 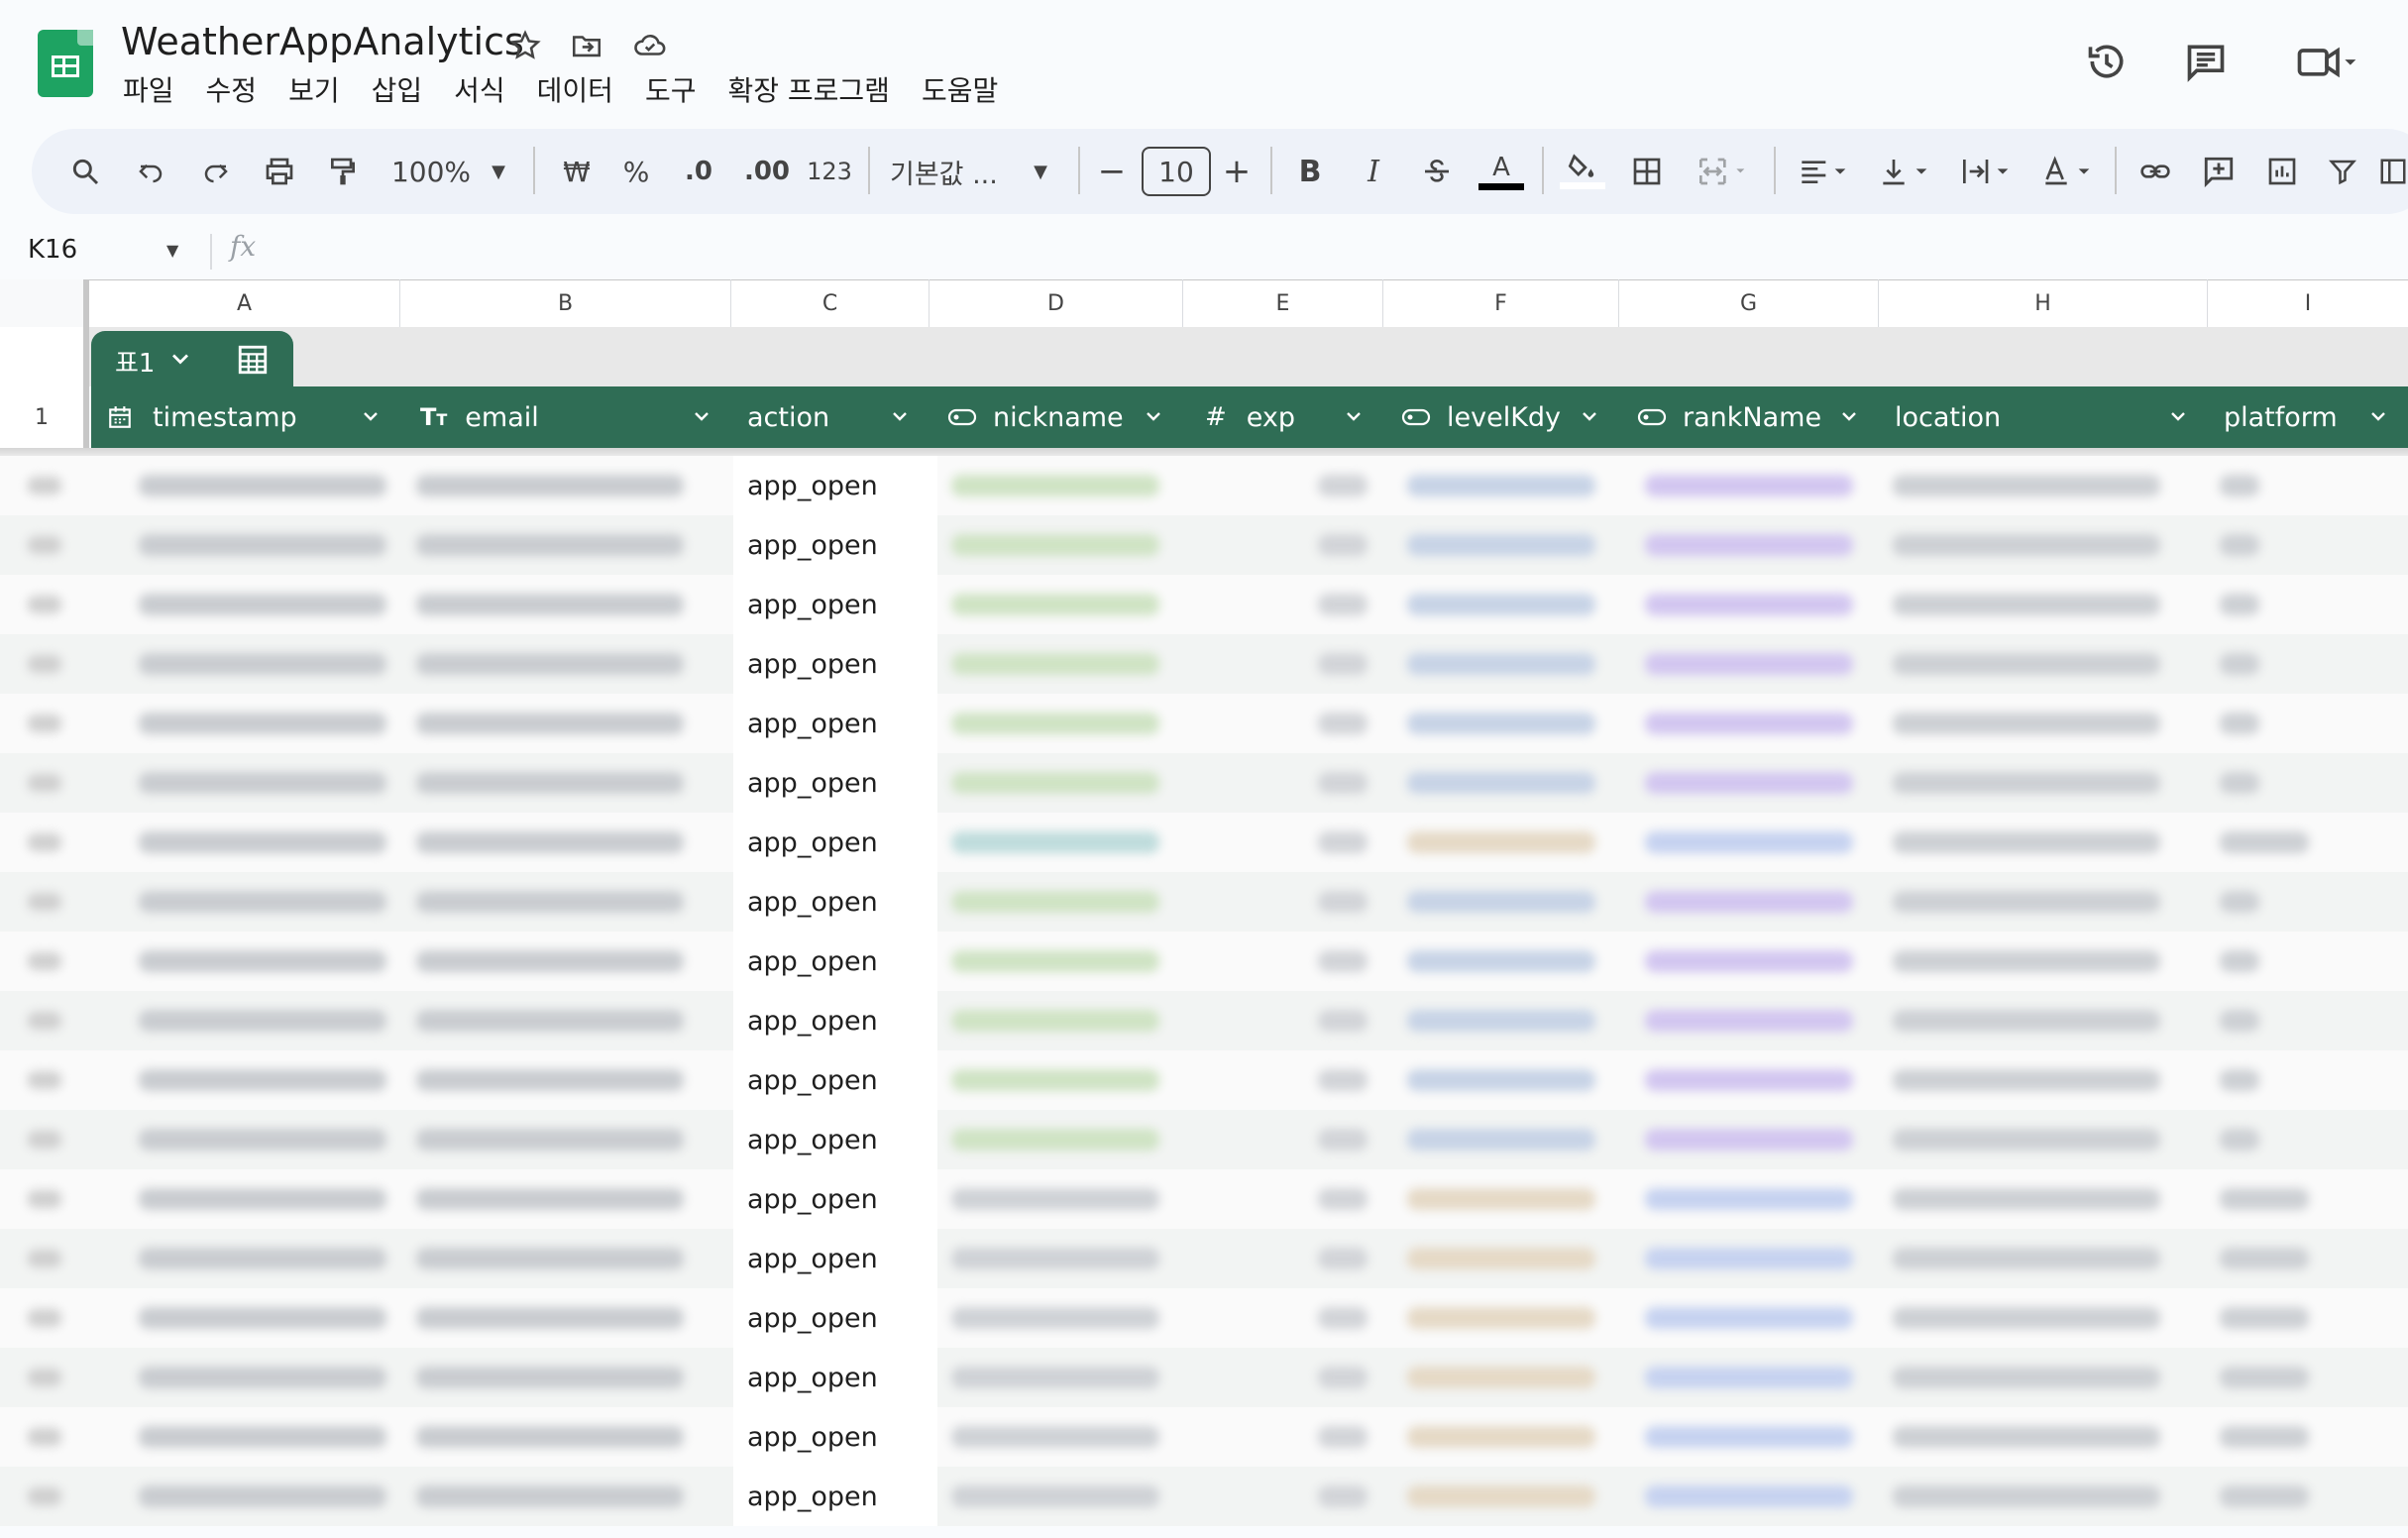 I want to click on percent-format-button: %, so click(x=636, y=171).